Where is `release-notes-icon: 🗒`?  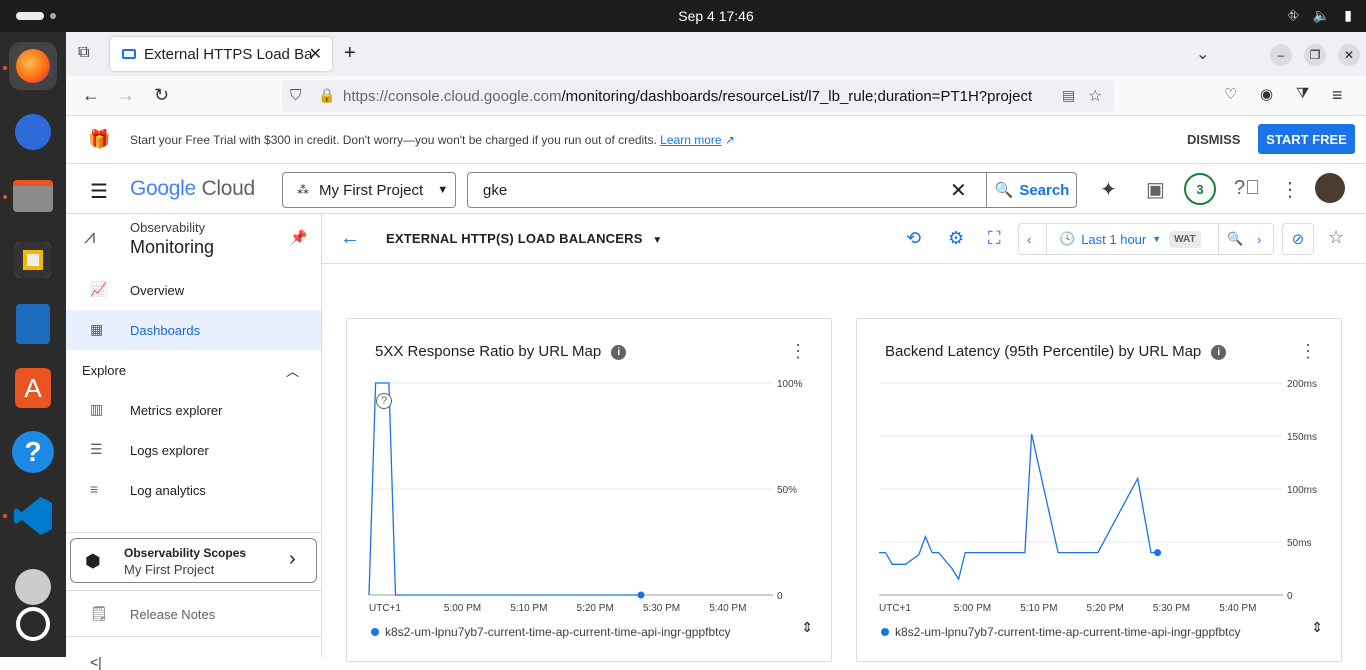 release-notes-icon: 🗒 is located at coordinates (99, 613).